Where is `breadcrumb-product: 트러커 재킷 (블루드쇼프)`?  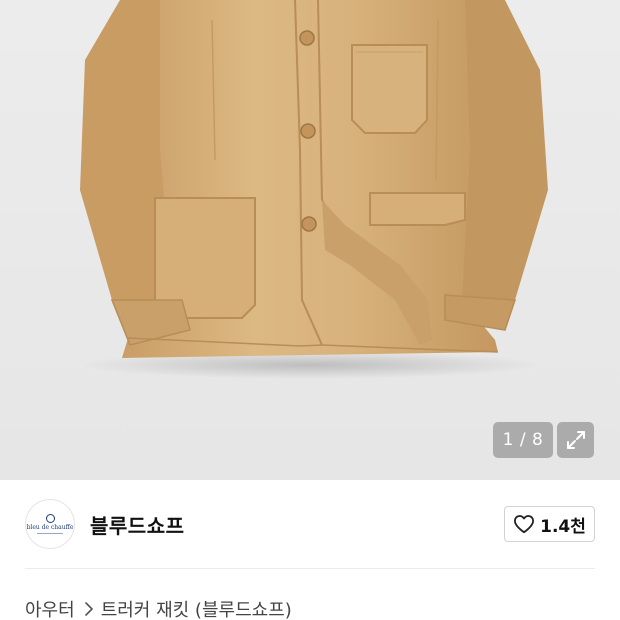 breadcrumb-product: 트러커 재킷 (블루드쇼프) is located at coordinates (196, 608).